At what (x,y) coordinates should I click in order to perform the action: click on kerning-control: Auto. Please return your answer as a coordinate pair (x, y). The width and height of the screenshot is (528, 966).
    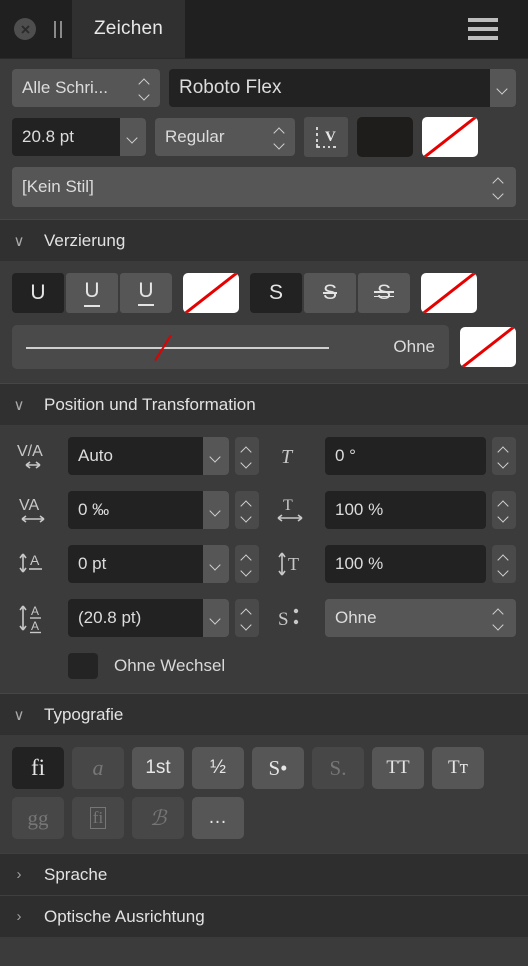
    Looking at the image, I should click on (163, 456).